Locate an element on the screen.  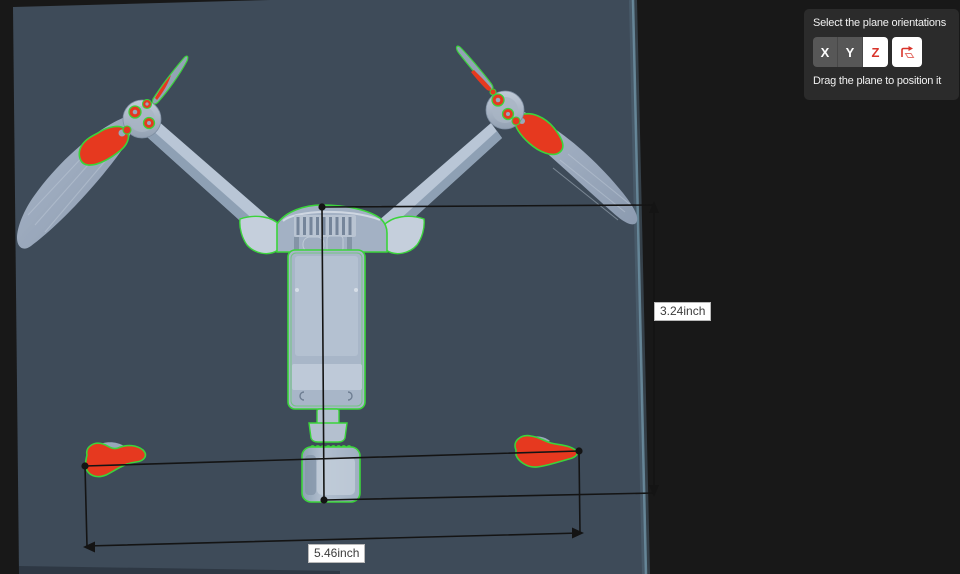
vertical-dimension-label: 3.24inch is located at coordinates (683, 311).